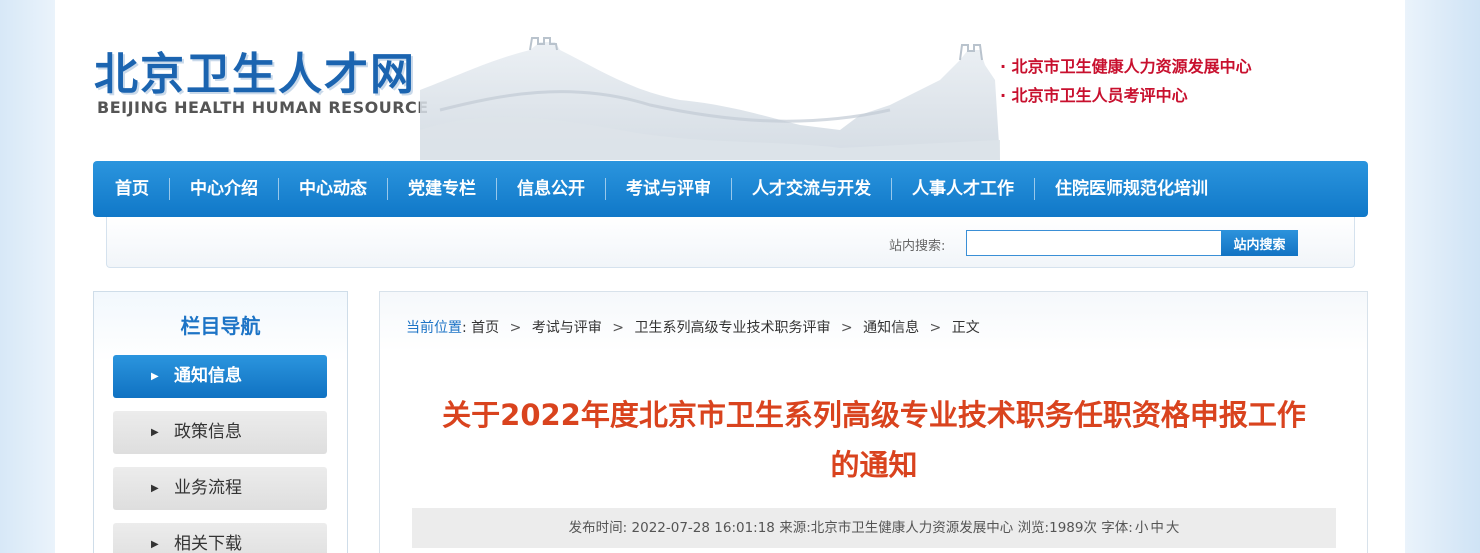 The height and width of the screenshot is (553, 1480). Describe the element at coordinates (1033, 528) in the screenshot. I see `views-label: 浏览:` at that location.